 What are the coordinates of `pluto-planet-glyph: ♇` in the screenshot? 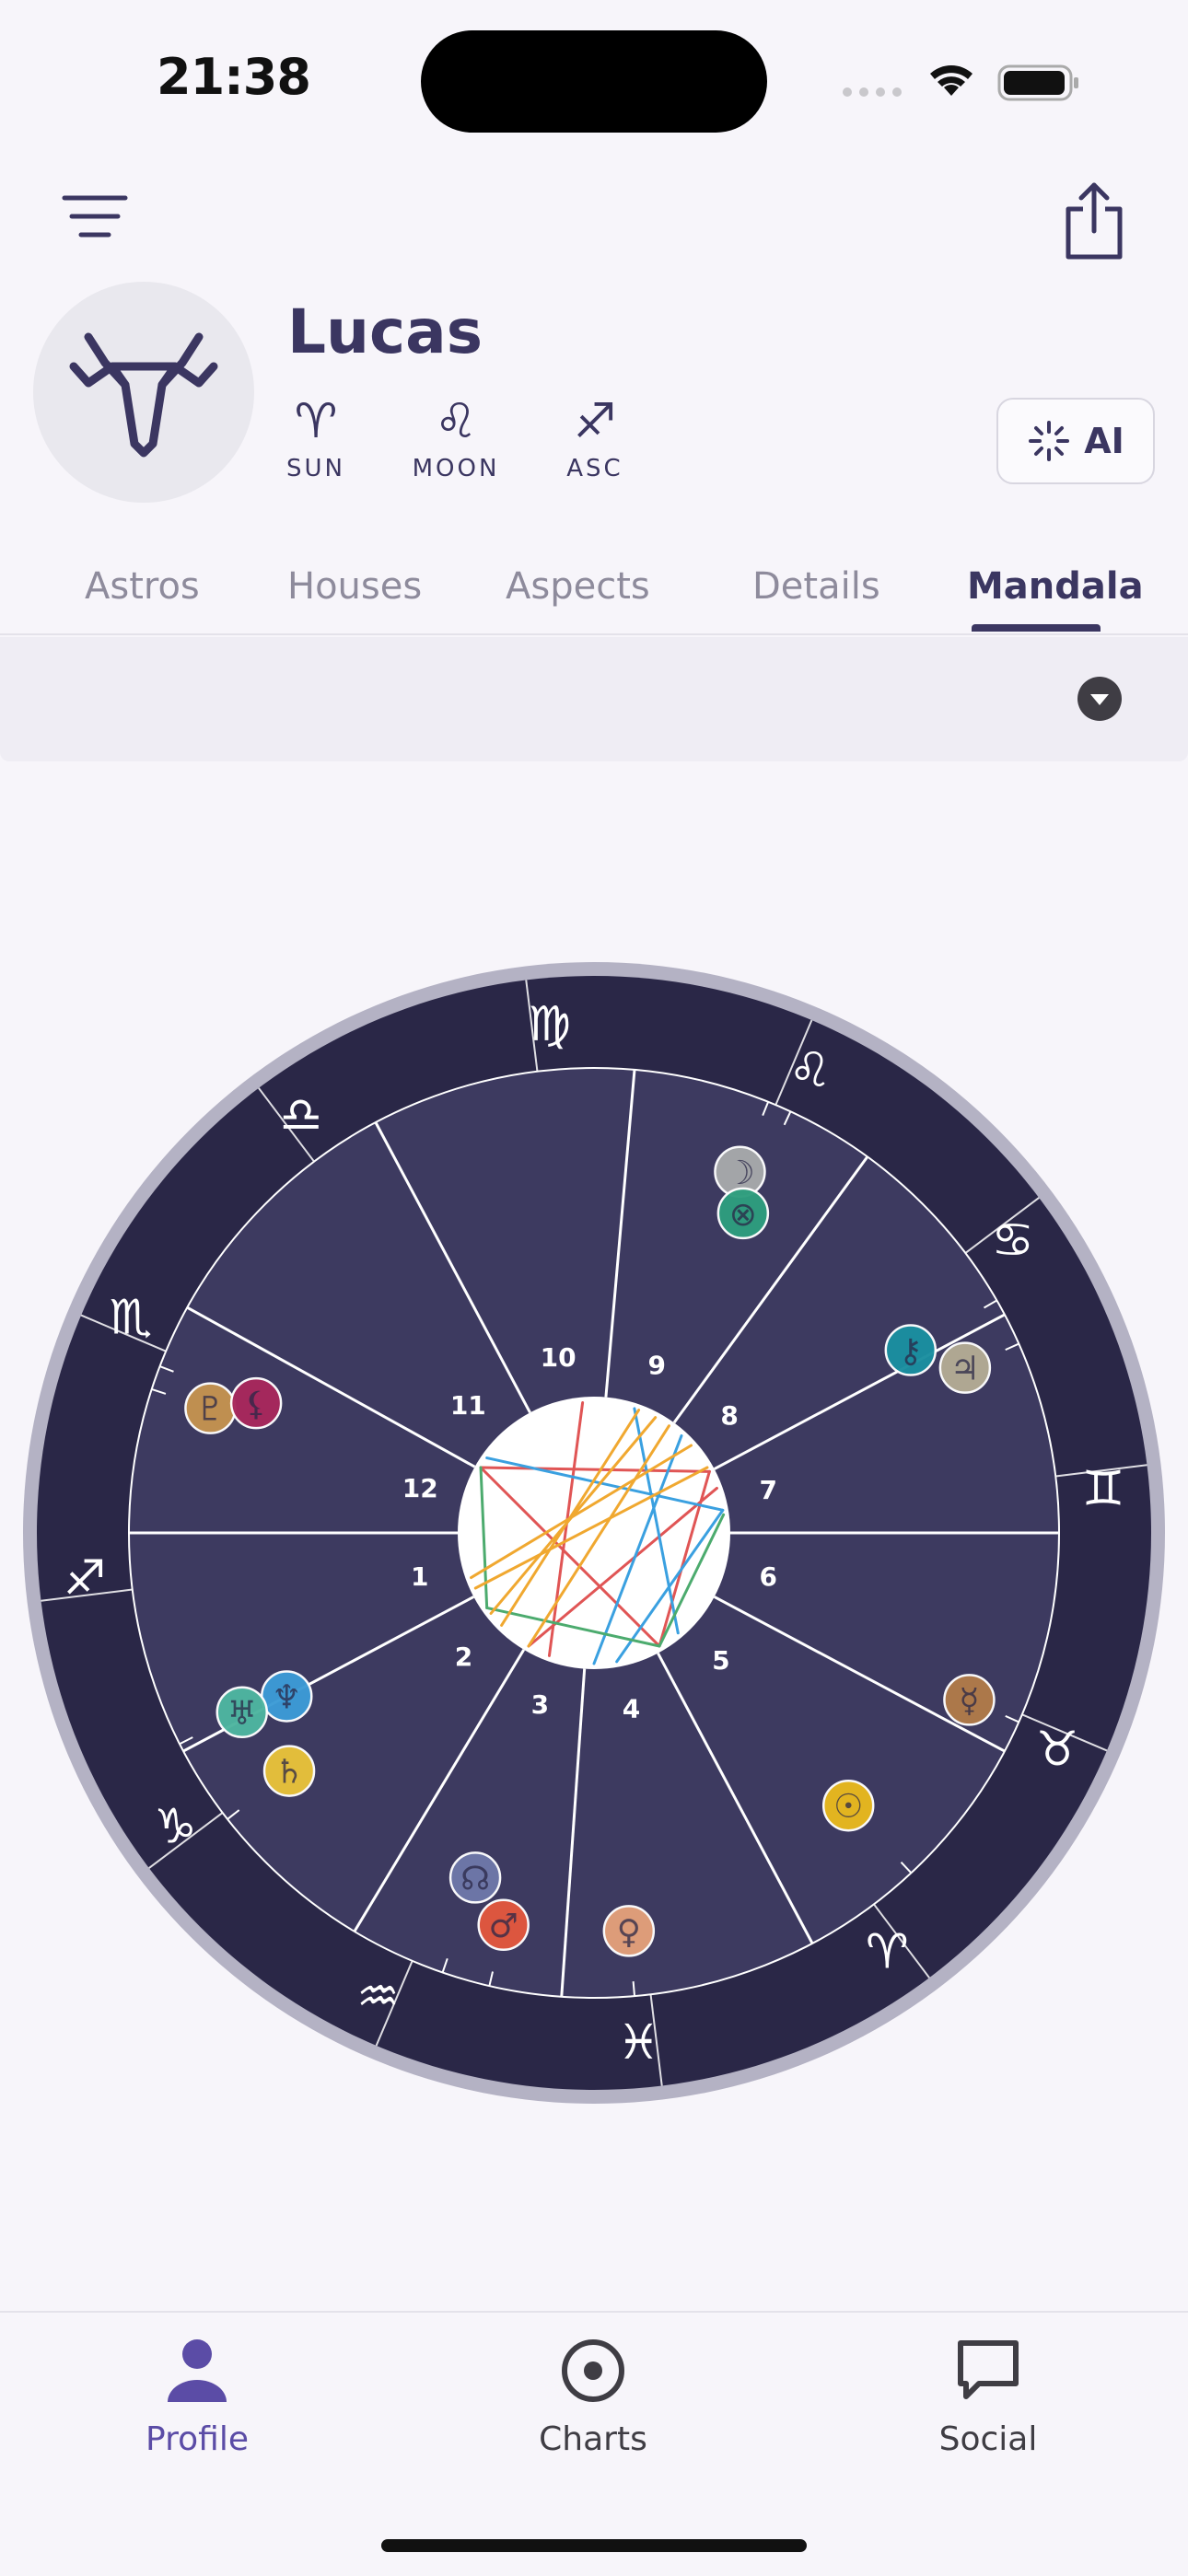 It's located at (210, 1410).